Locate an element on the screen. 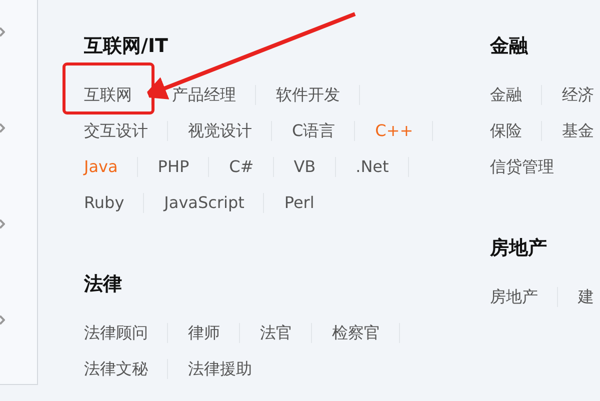  job-link: 法律文秘 is located at coordinates (126, 369).